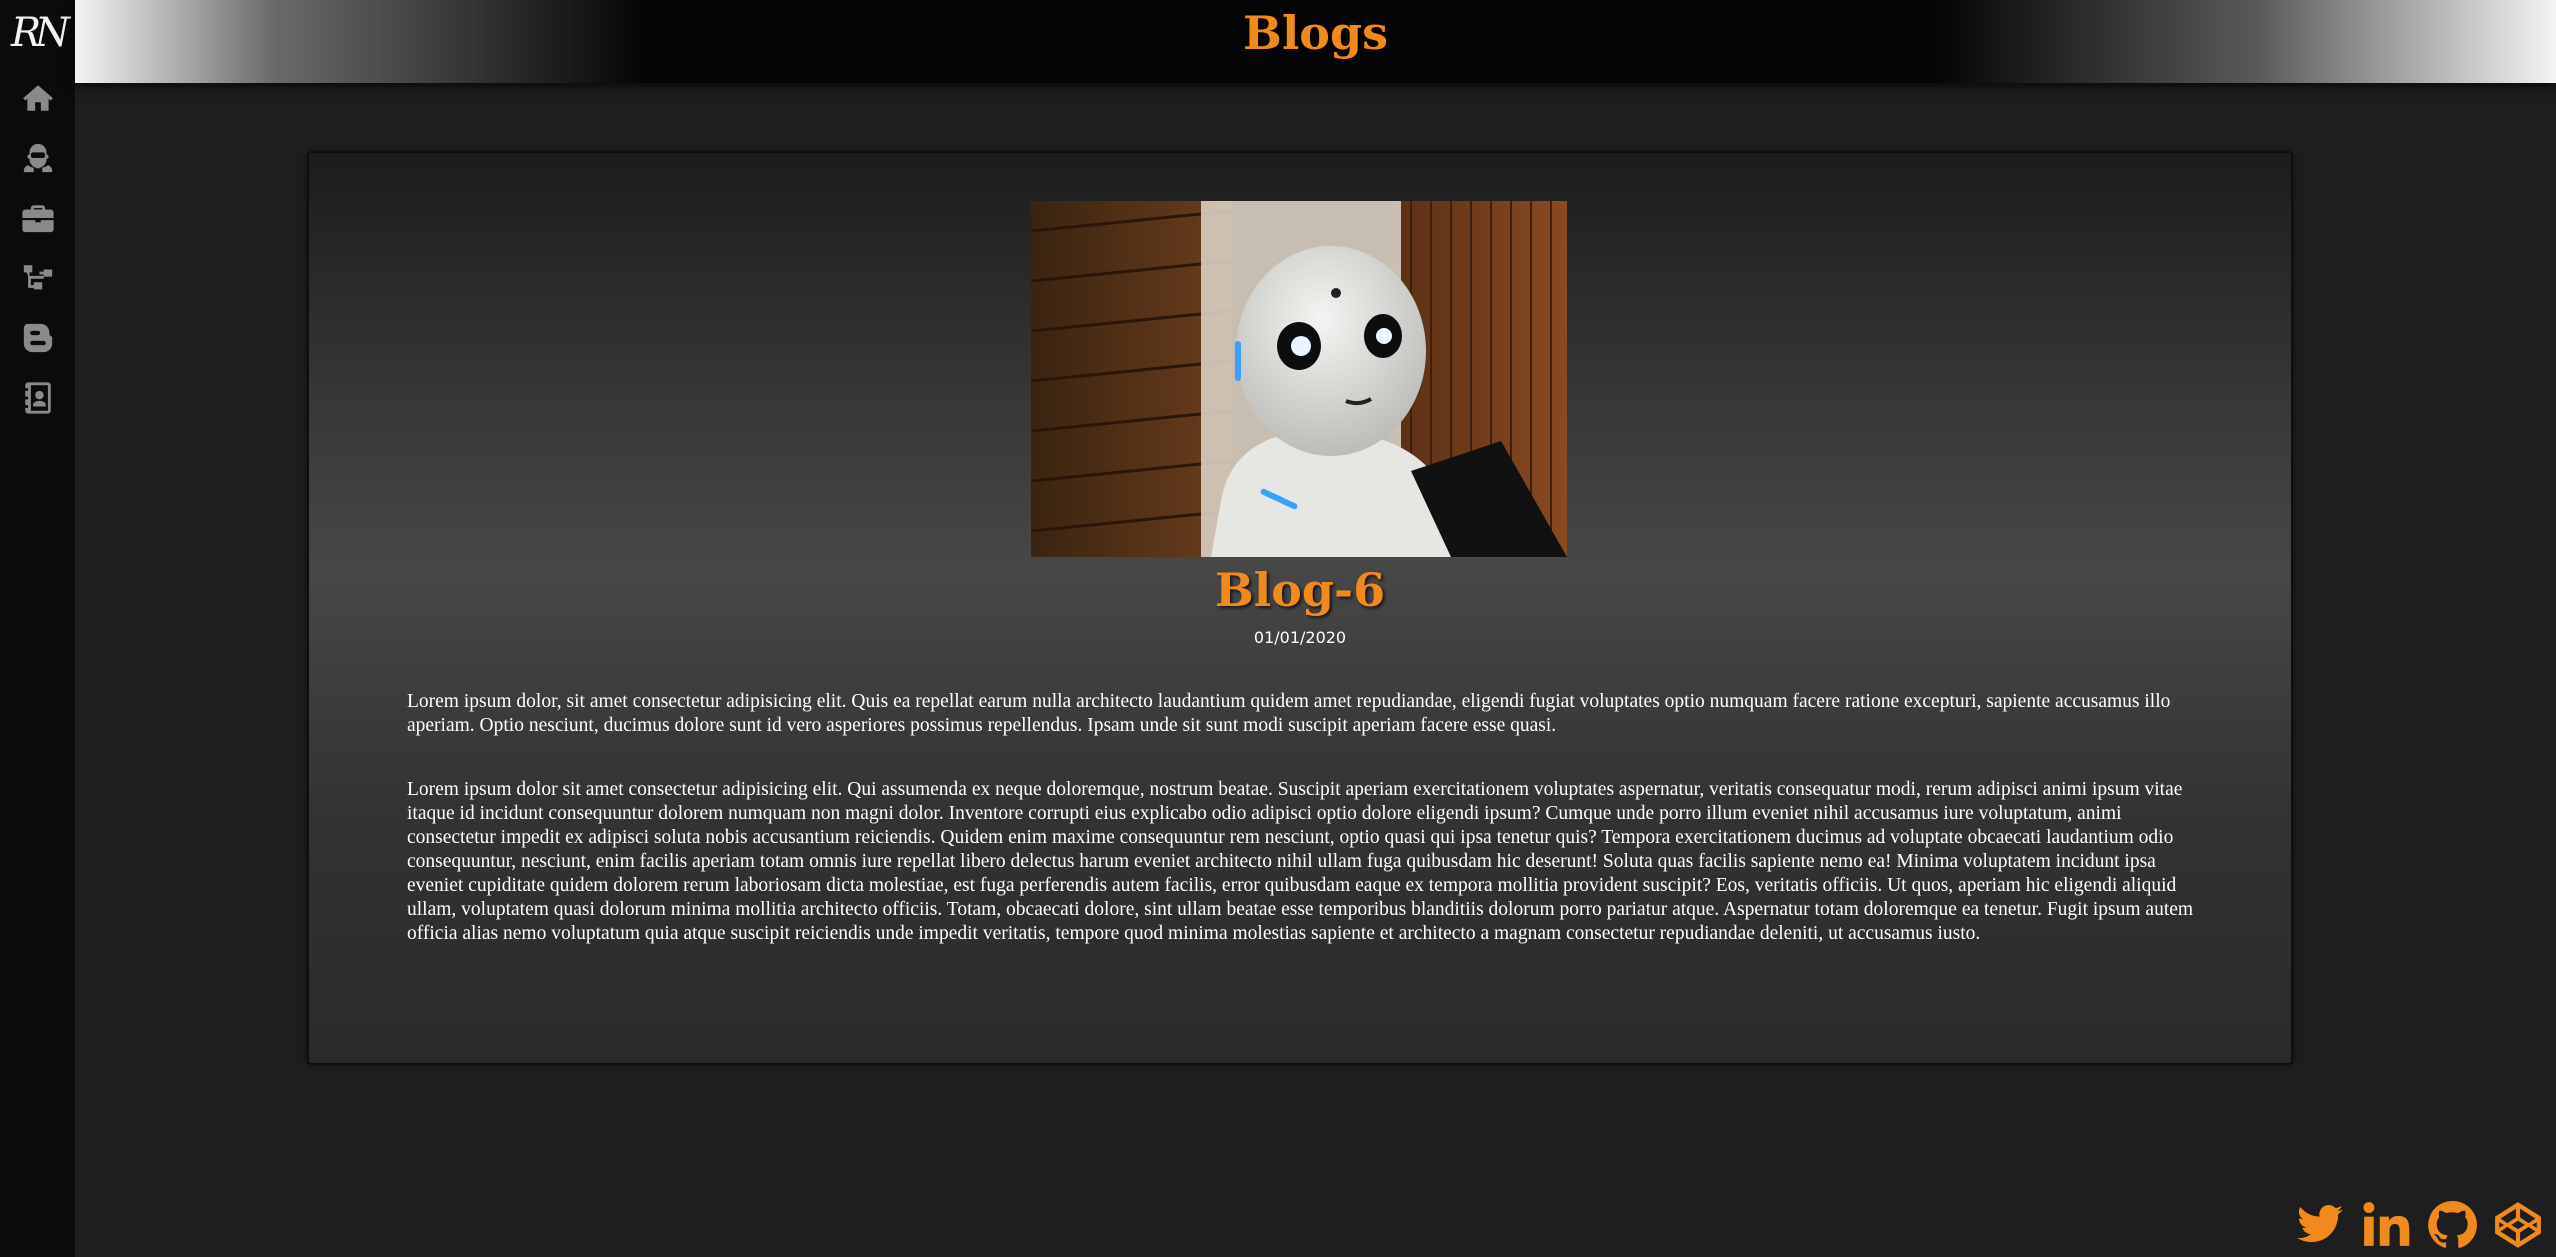  I want to click on sidebar-item-projects, so click(37, 278).